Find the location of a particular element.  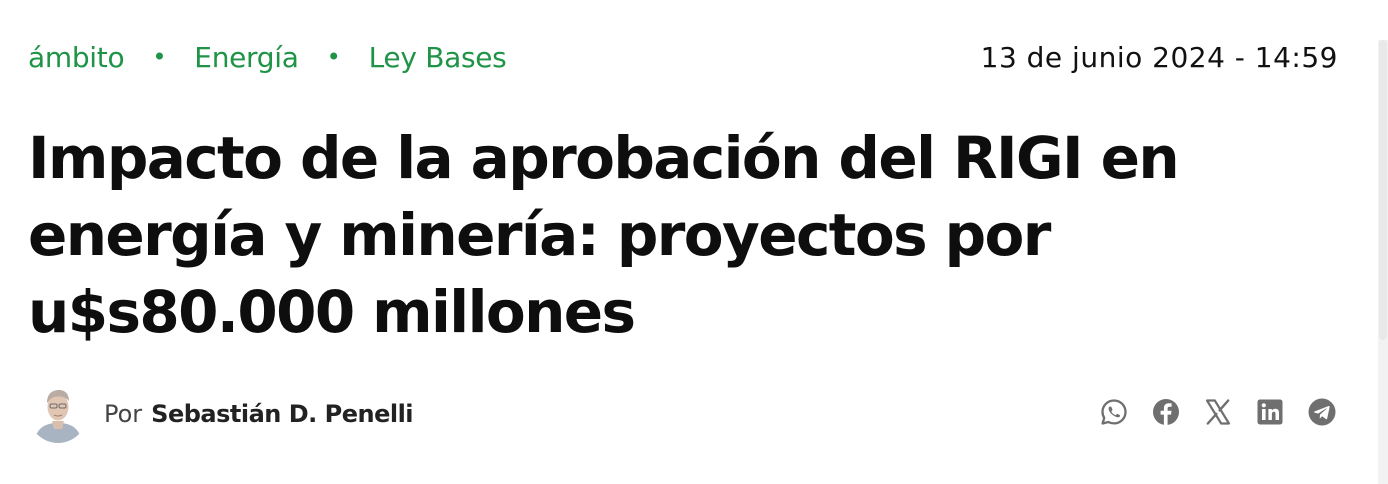

scrollbar-thumb is located at coordinates (1383, 190).